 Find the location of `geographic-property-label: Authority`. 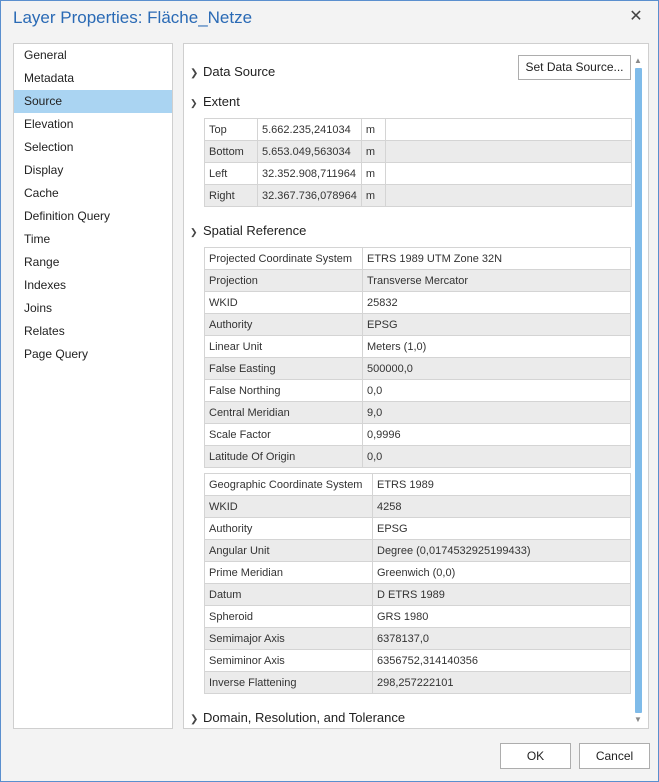

geographic-property-label: Authority is located at coordinates (288, 528).